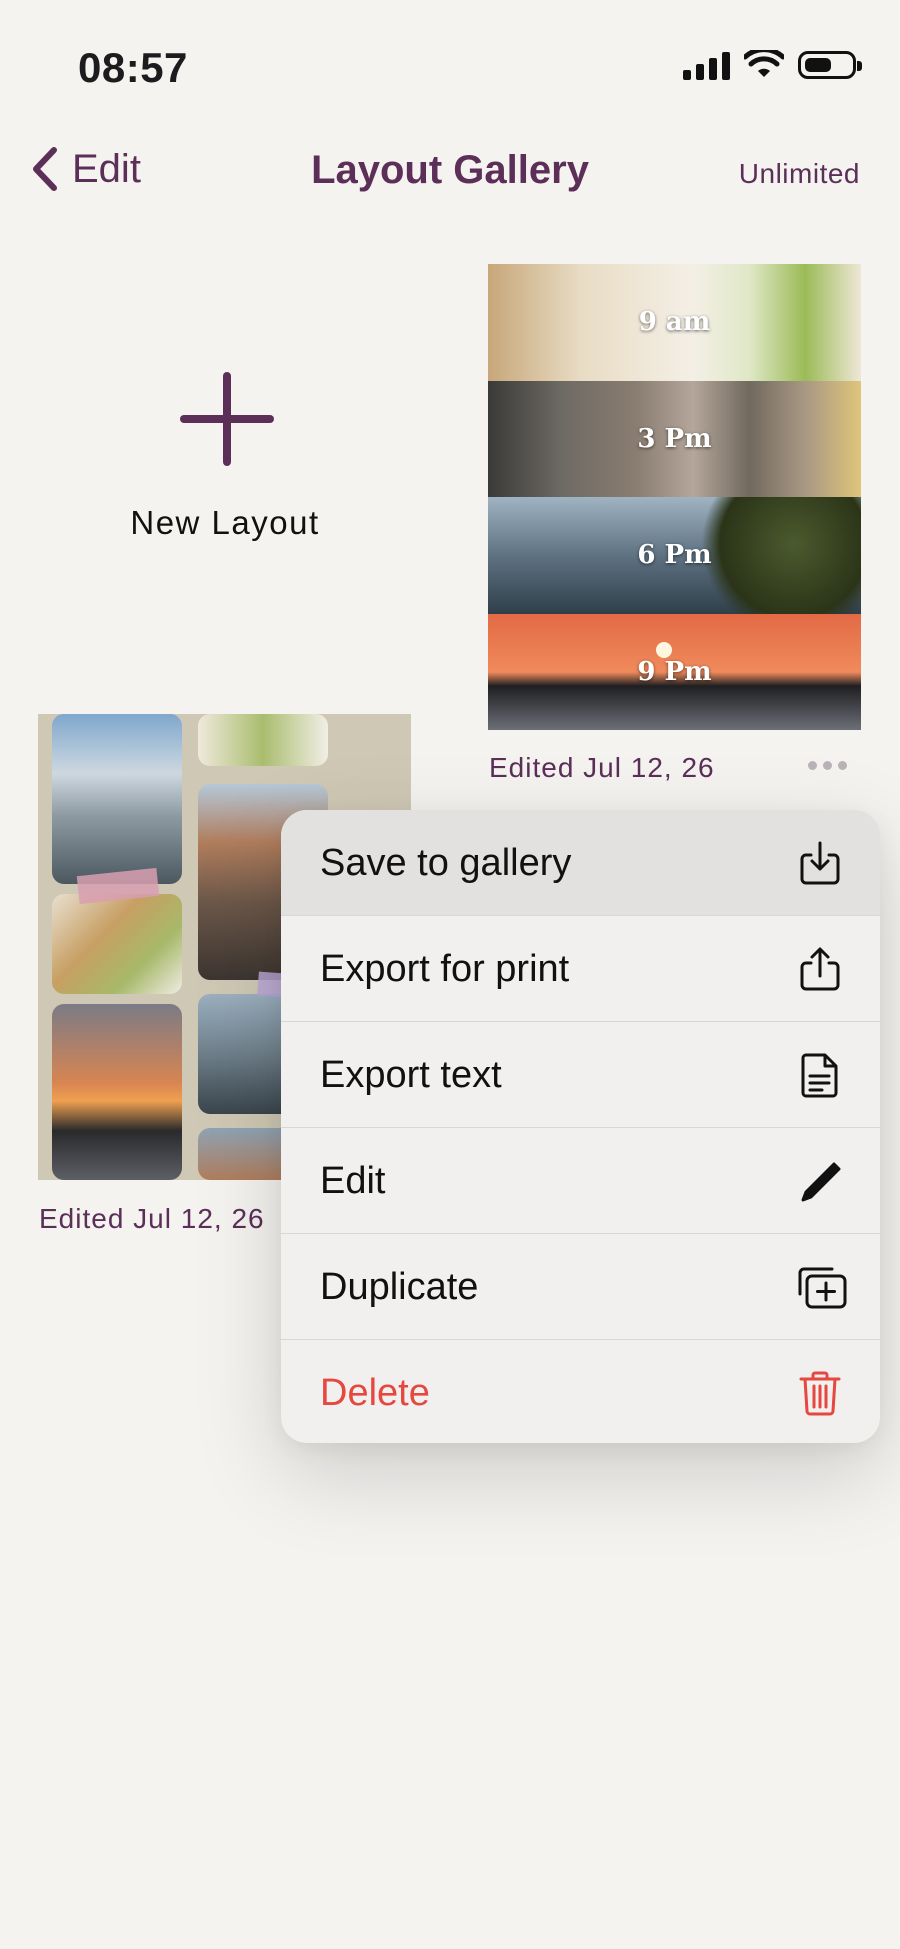 The width and height of the screenshot is (900, 1949). What do you see at coordinates (799, 174) in the screenshot?
I see `unlimited-label: Unlimited` at bounding box center [799, 174].